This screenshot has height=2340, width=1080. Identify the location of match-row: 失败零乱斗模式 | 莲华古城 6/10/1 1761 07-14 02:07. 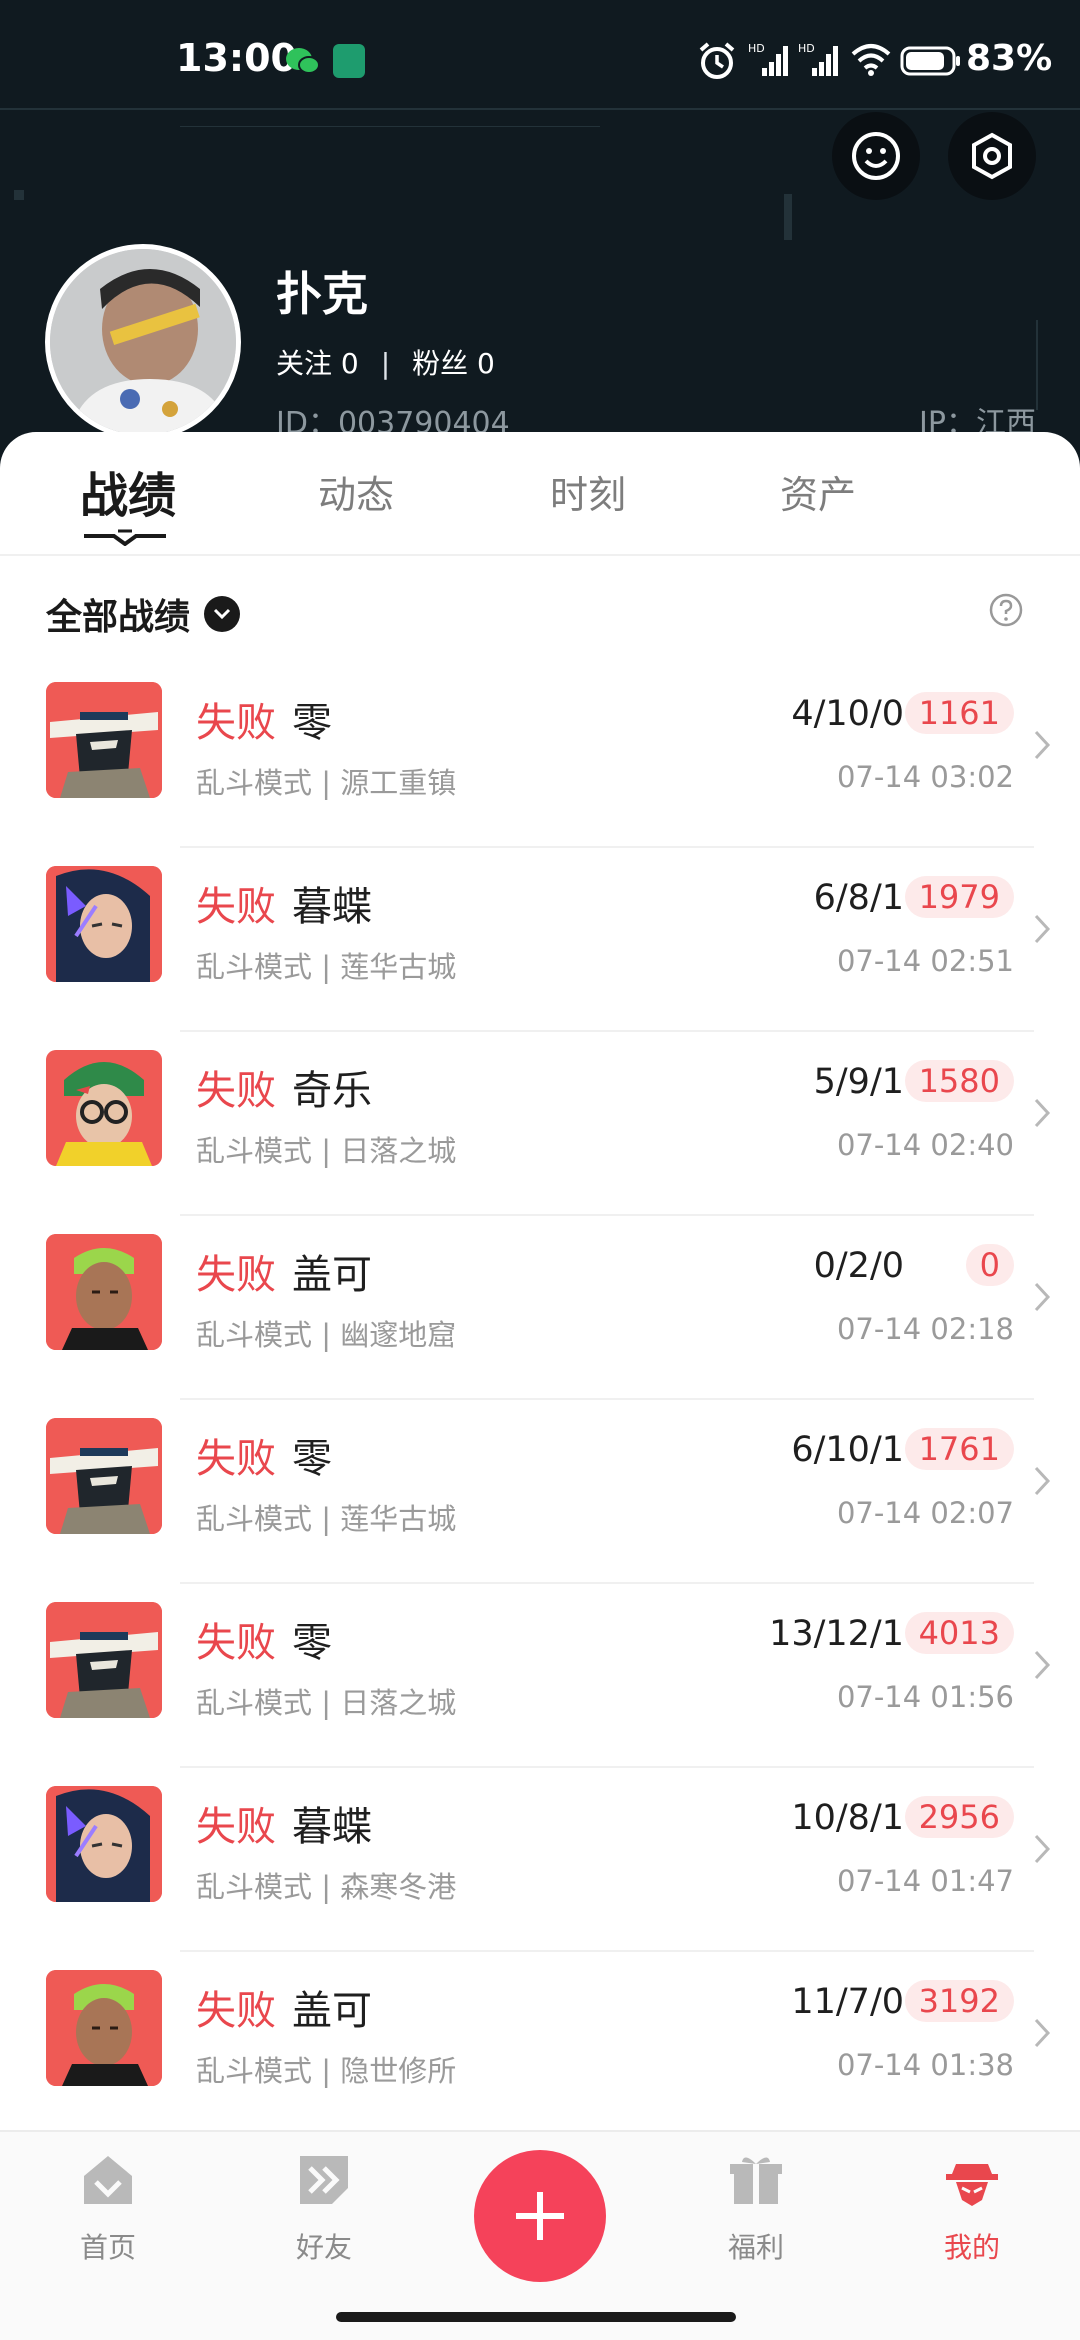
(540, 1492).